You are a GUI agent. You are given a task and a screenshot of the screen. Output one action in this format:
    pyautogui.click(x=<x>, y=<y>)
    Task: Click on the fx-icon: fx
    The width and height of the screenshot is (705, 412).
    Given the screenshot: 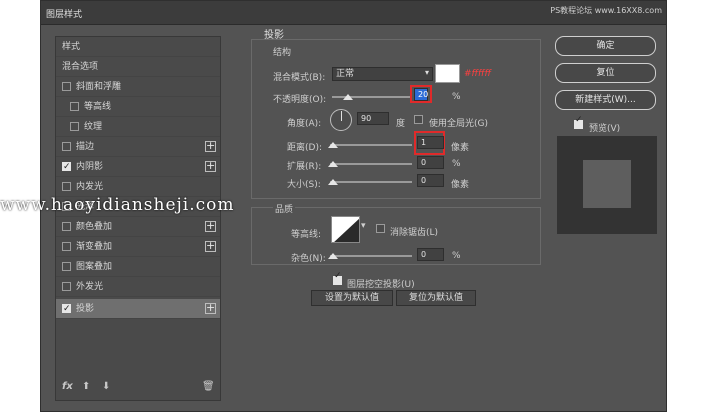 What is the action you would take?
    pyautogui.click(x=67, y=386)
    